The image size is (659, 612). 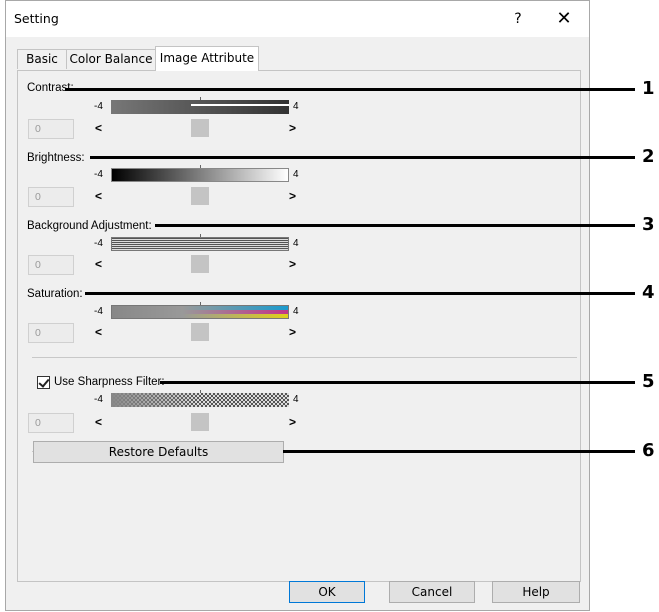 I want to click on background-adjustment-label: Background Adjustment:, so click(x=89, y=226).